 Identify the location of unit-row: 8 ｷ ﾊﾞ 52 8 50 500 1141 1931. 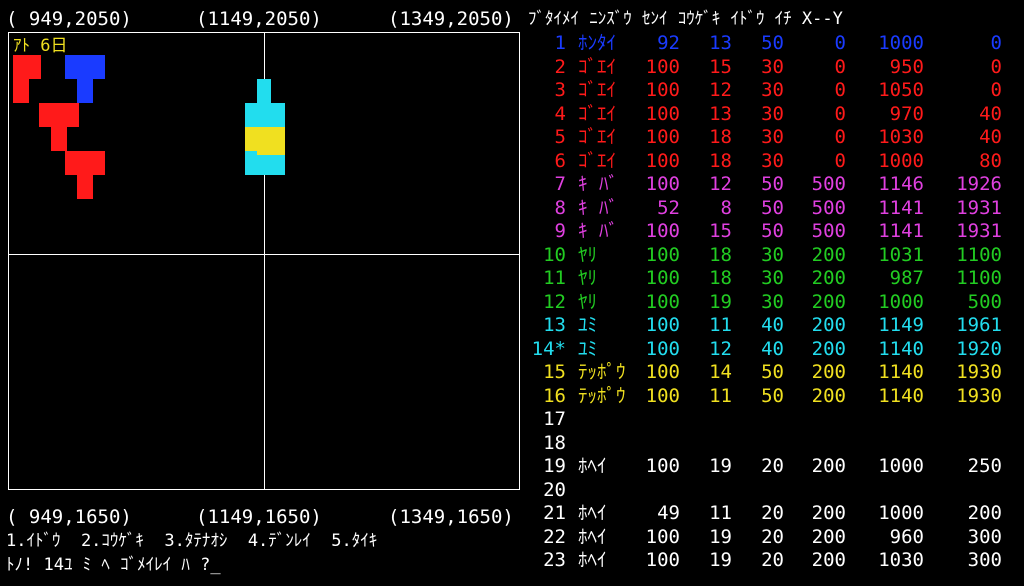
(775, 208).